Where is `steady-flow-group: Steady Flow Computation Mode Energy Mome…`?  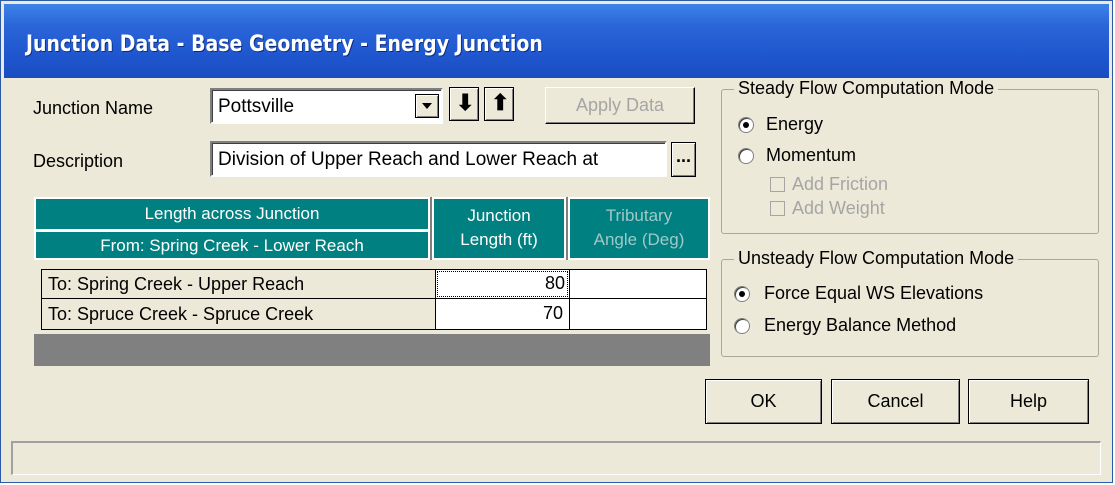
steady-flow-group: Steady Flow Computation Mode Energy Mome… is located at coordinates (910, 156).